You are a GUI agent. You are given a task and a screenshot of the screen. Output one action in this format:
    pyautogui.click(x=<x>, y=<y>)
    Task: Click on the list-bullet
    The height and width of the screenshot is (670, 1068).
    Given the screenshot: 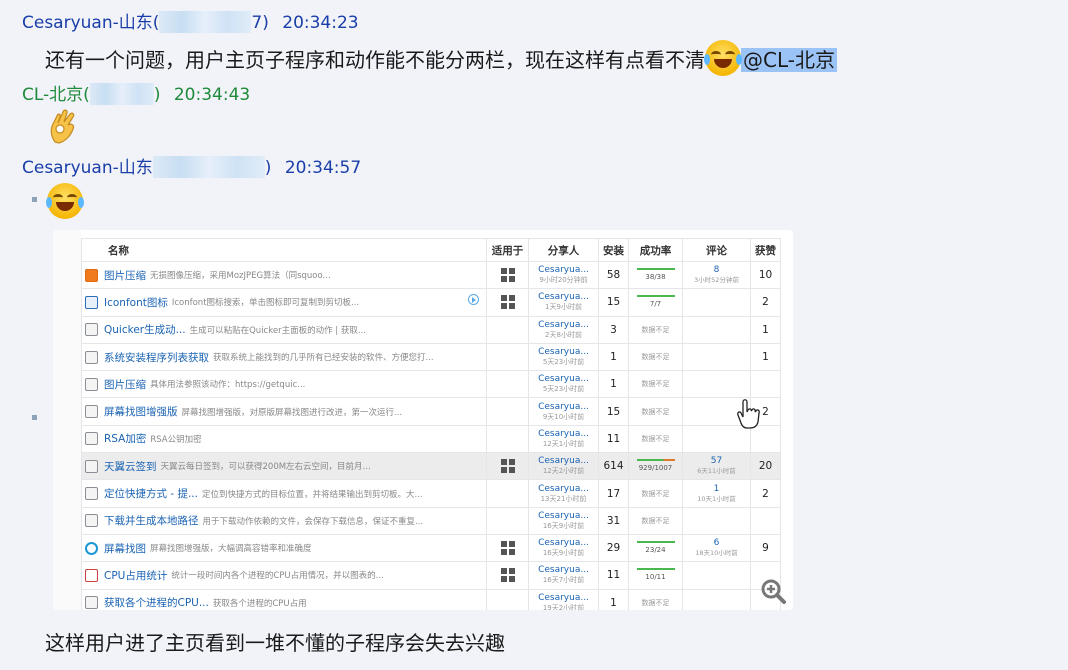 What is the action you would take?
    pyautogui.click(x=34, y=417)
    